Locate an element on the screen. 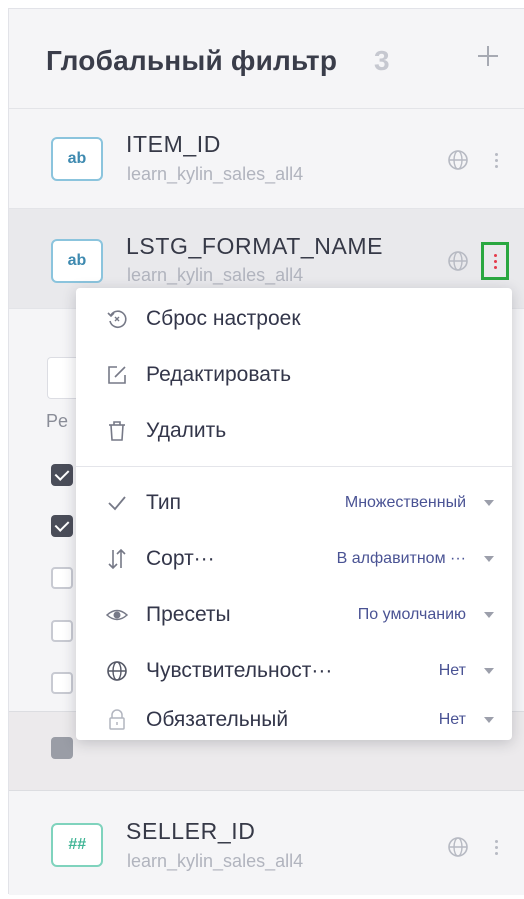  panel-header: Глобальный фильтр 3 is located at coordinates (266, 59).